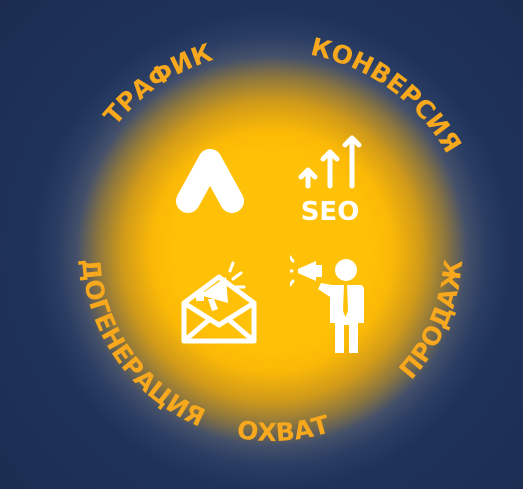 This screenshot has height=489, width=523. What do you see at coordinates (330, 180) in the screenshot?
I see `seo-growth-icon: SEO` at bounding box center [330, 180].